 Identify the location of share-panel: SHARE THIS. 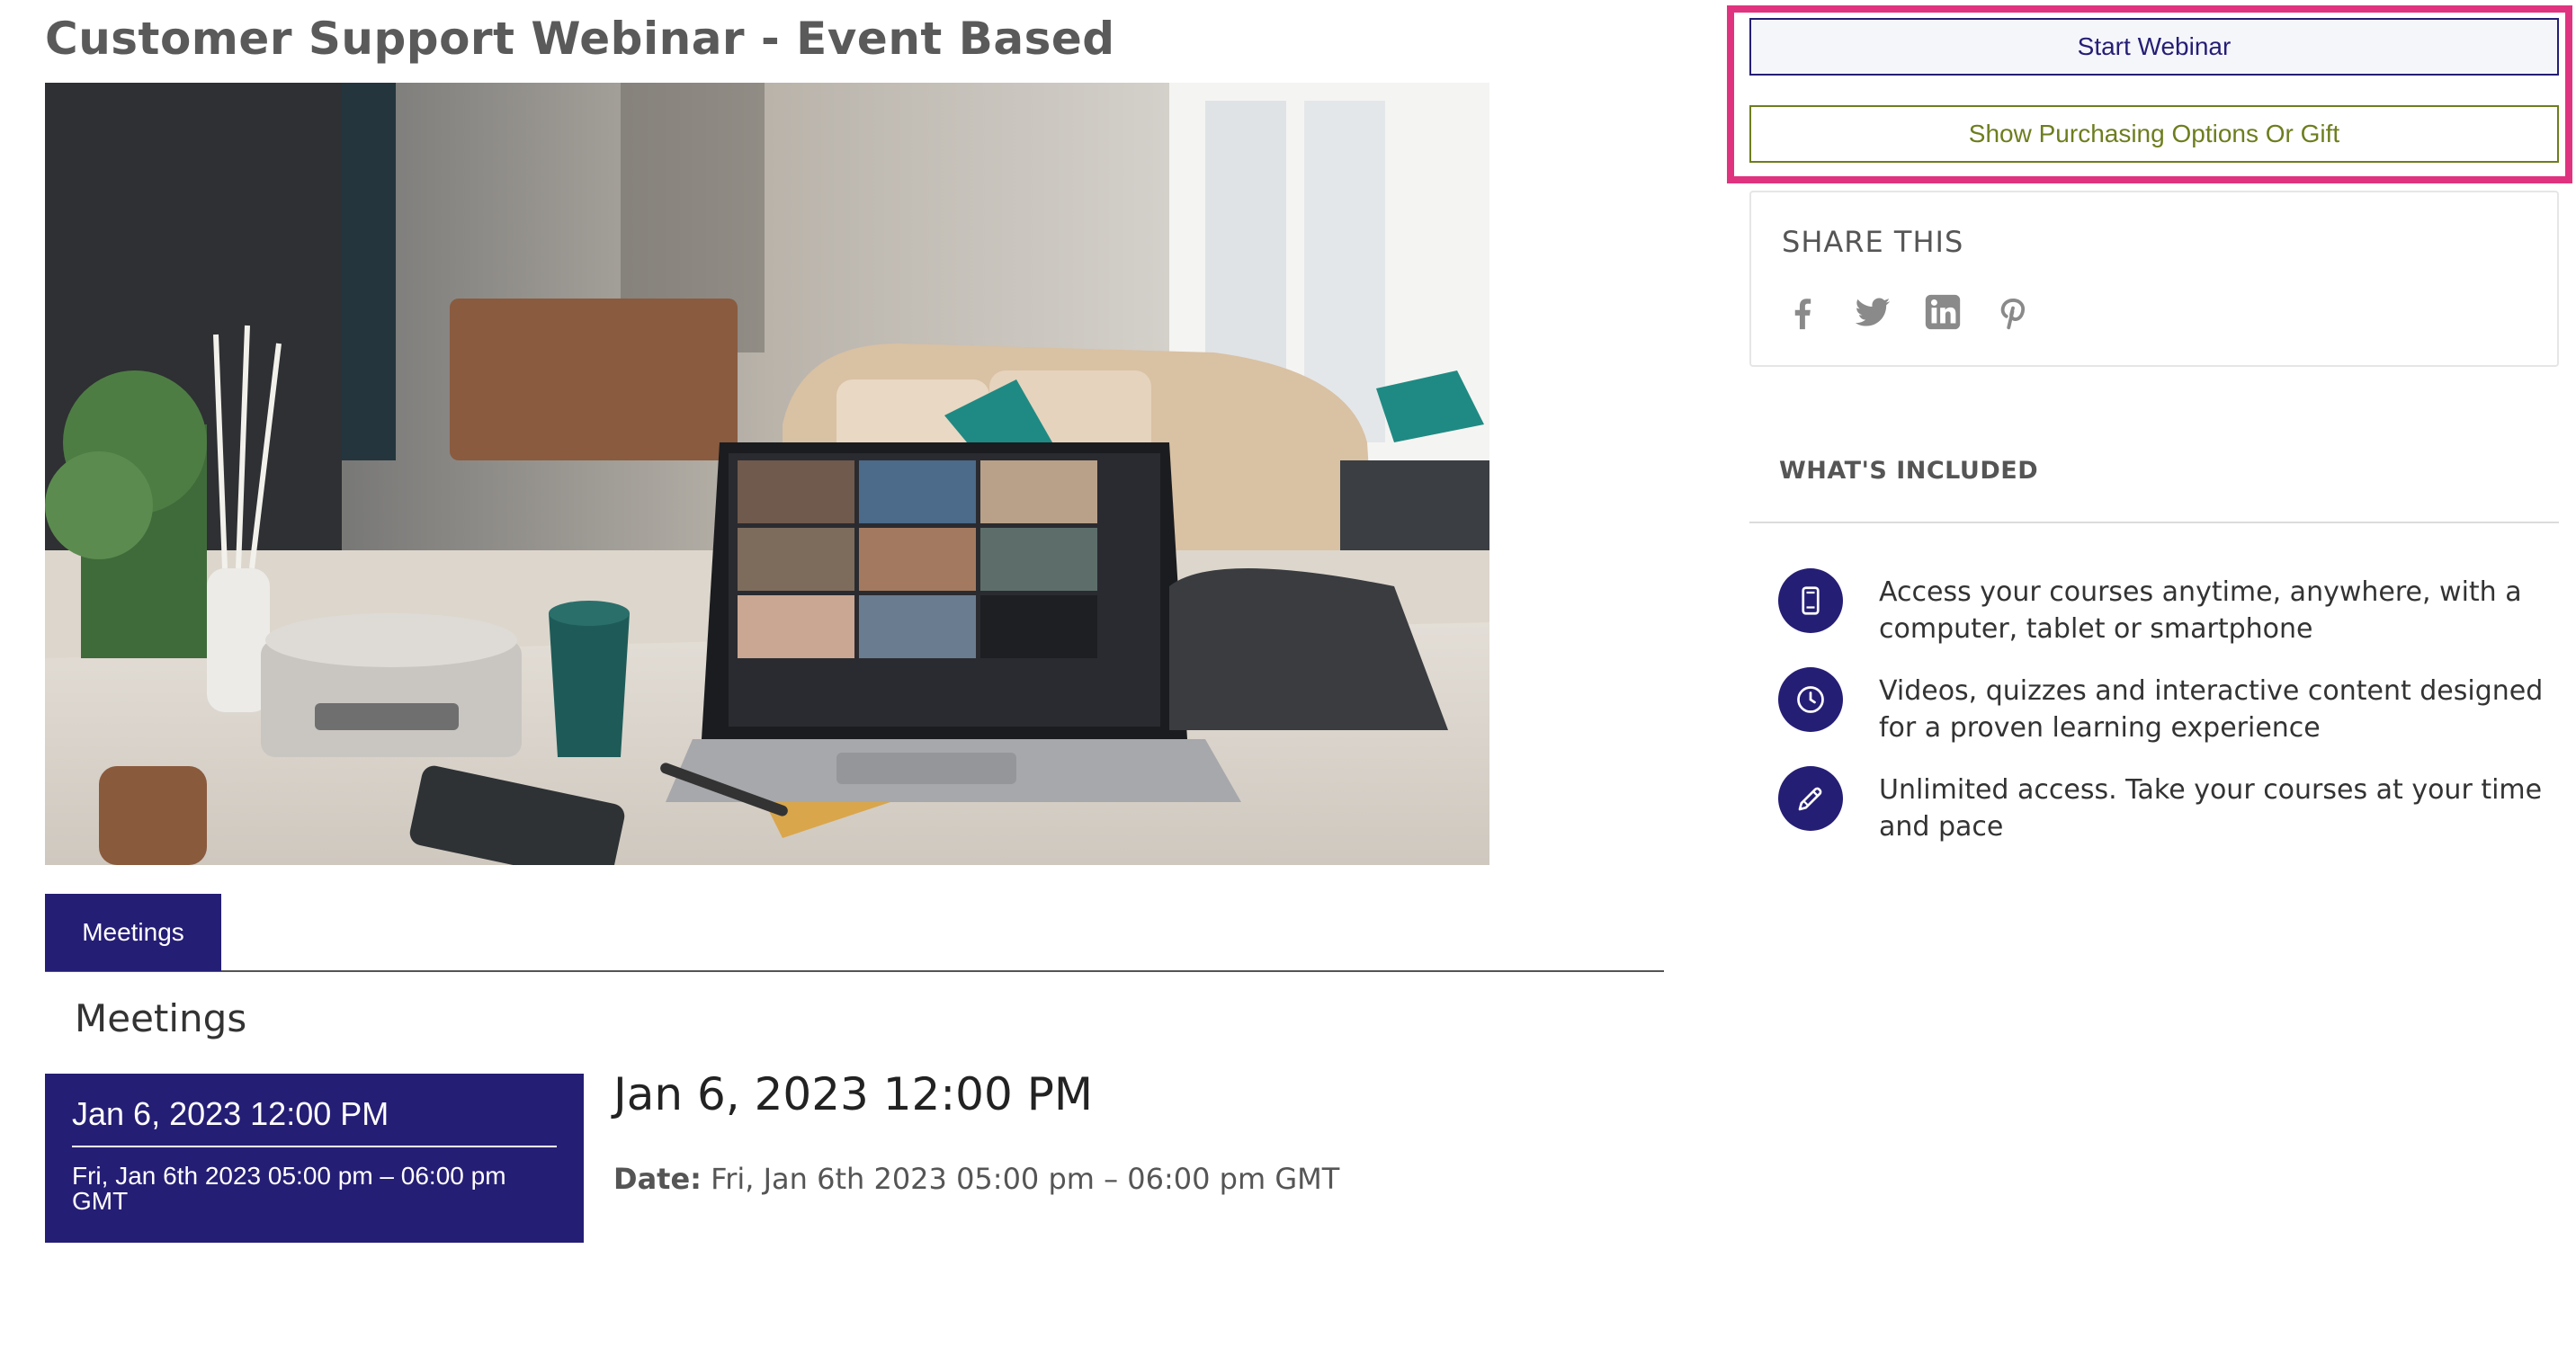
(2154, 279).